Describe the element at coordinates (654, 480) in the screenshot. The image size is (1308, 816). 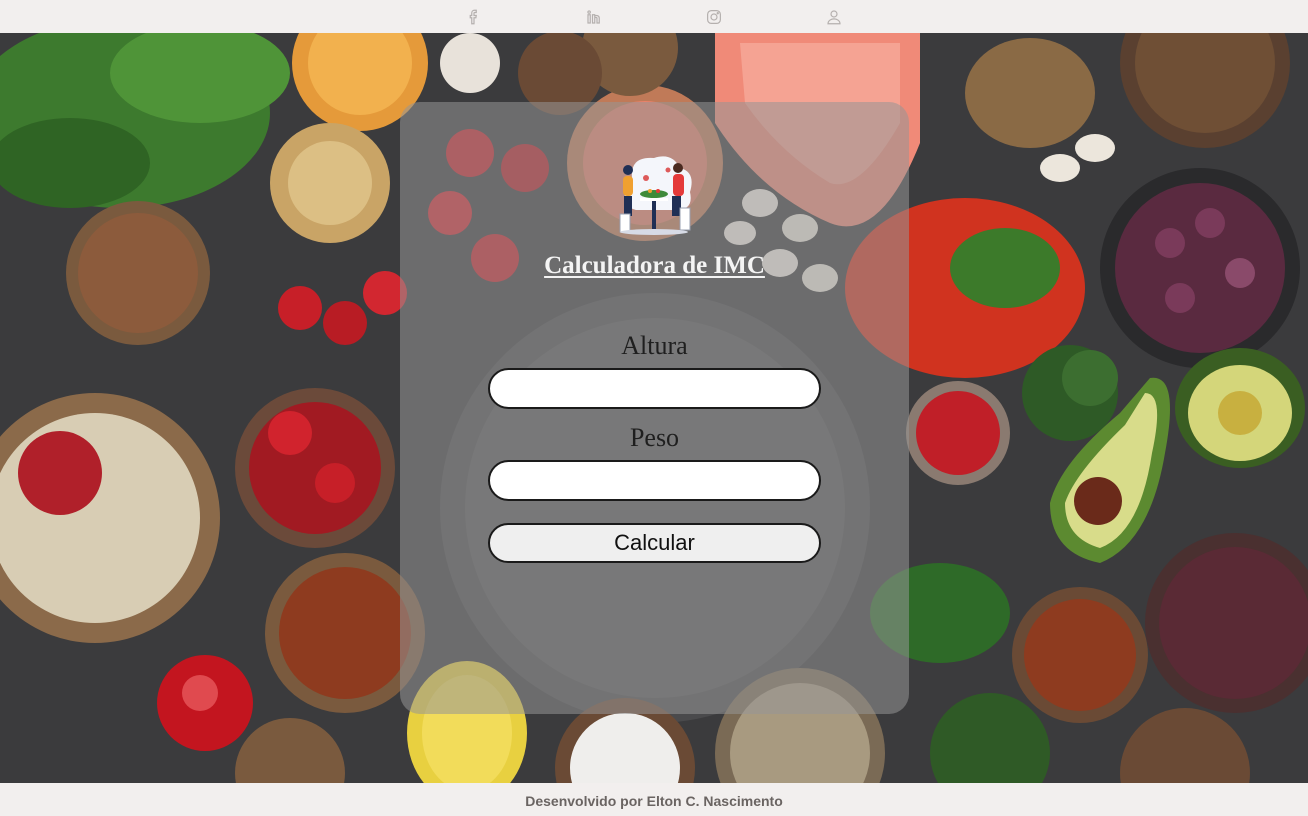
I see `weight-input` at that location.